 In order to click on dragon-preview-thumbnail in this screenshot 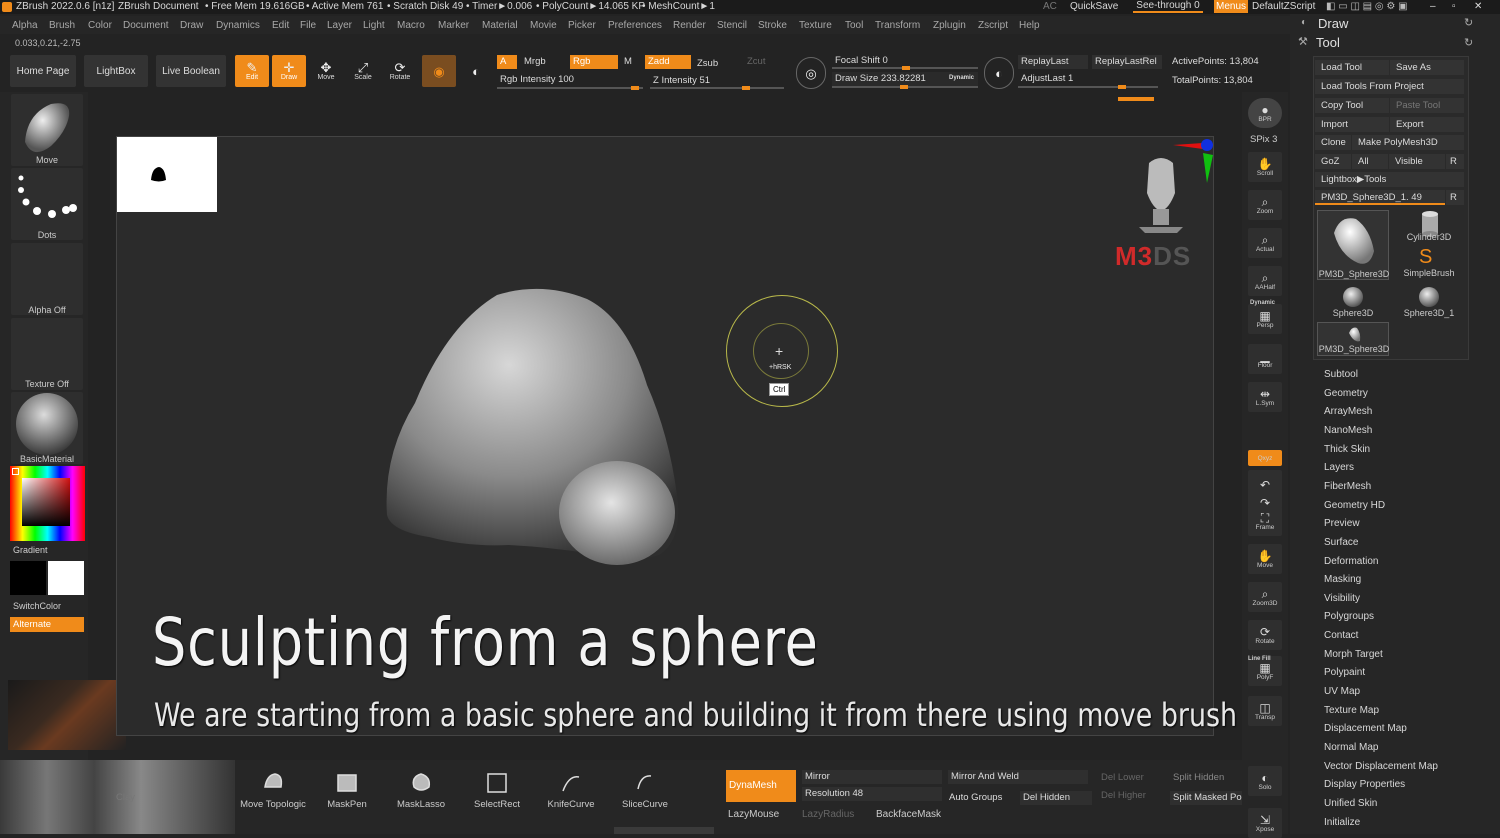, I will do `click(67, 715)`.